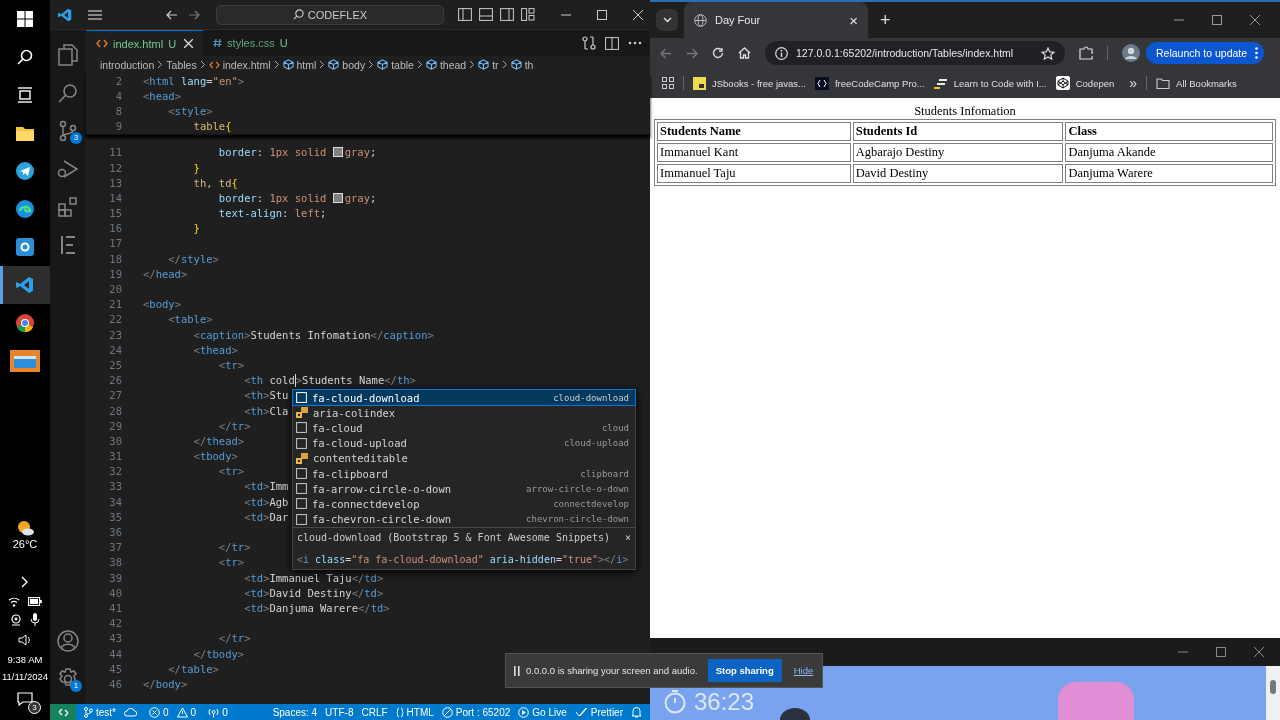 Image resolution: width=1280 pixels, height=720 pixels. What do you see at coordinates (127, 64) in the screenshot?
I see `breadcrumb-item: introduction` at bounding box center [127, 64].